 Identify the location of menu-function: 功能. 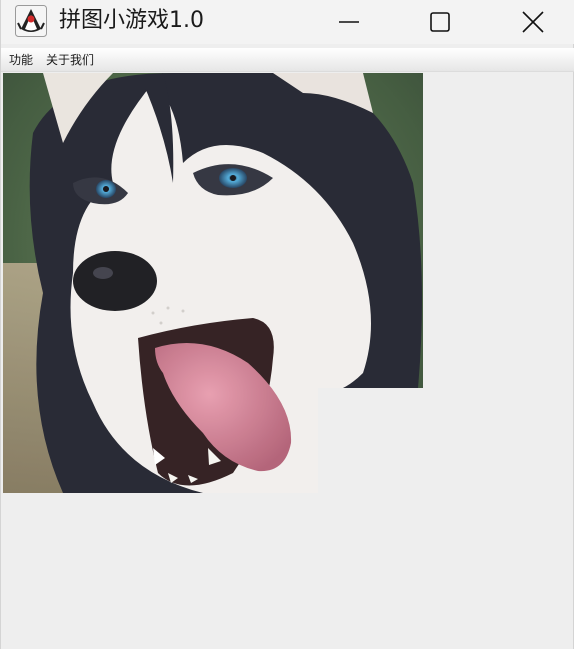
(21, 60).